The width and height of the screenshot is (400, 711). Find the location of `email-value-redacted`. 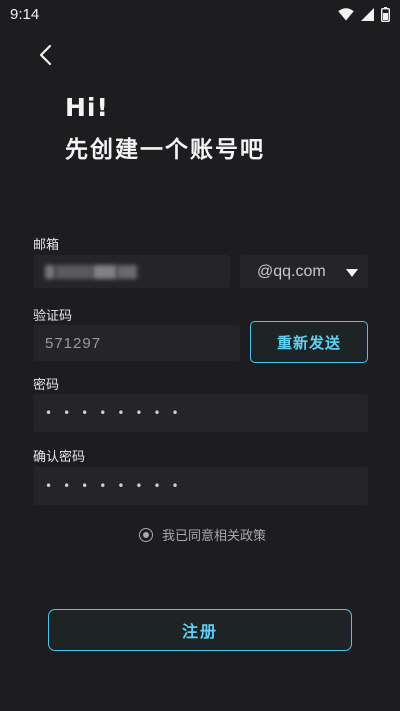

email-value-redacted is located at coordinates (91, 271).